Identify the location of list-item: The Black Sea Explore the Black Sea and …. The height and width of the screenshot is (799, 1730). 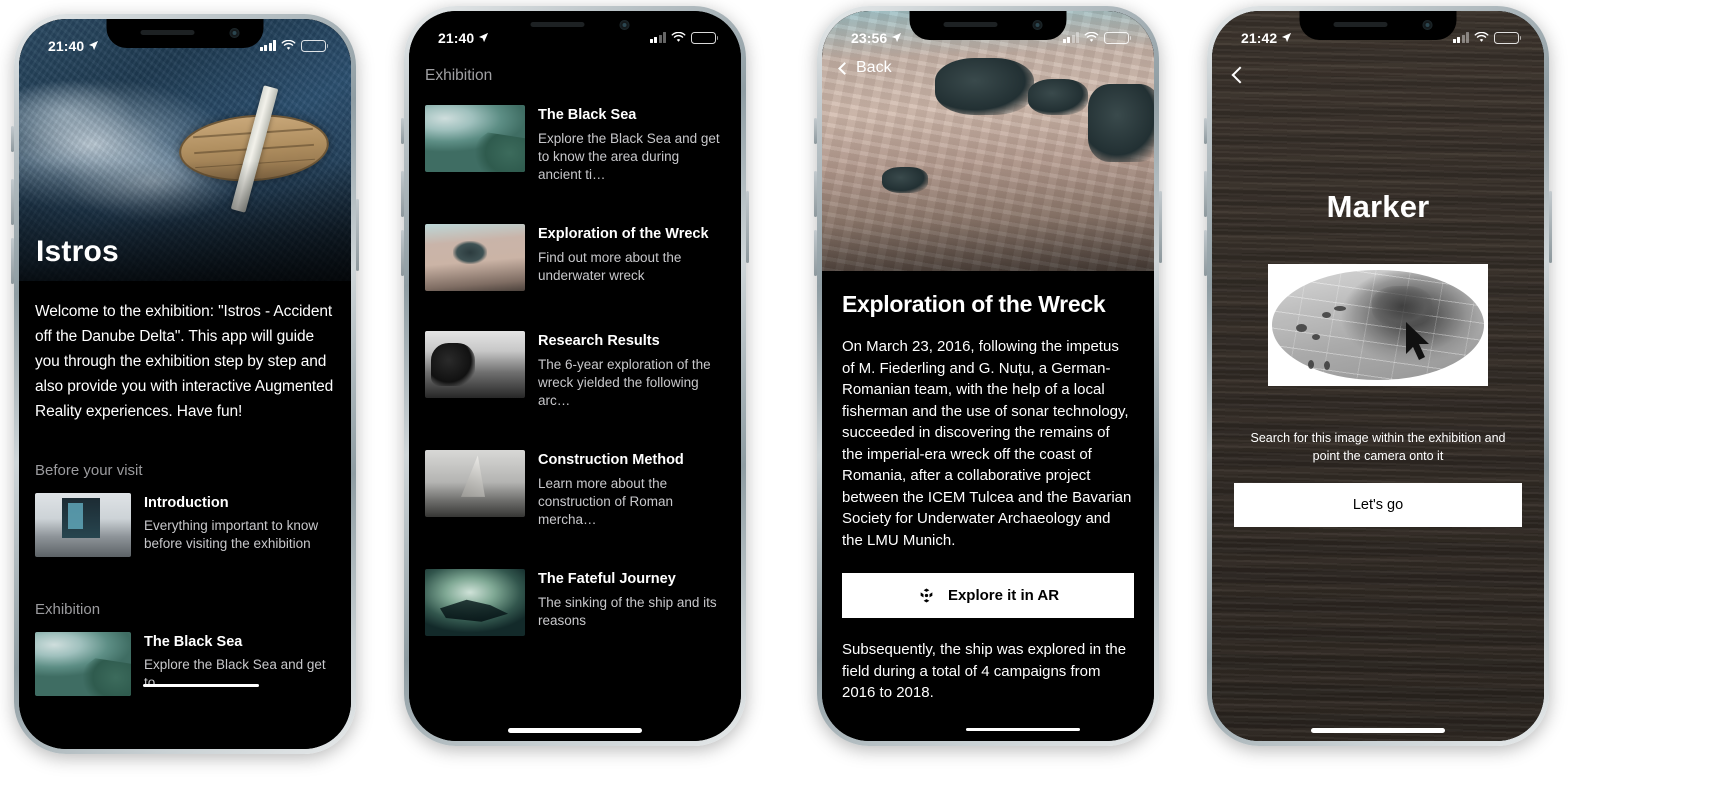
(575, 144).